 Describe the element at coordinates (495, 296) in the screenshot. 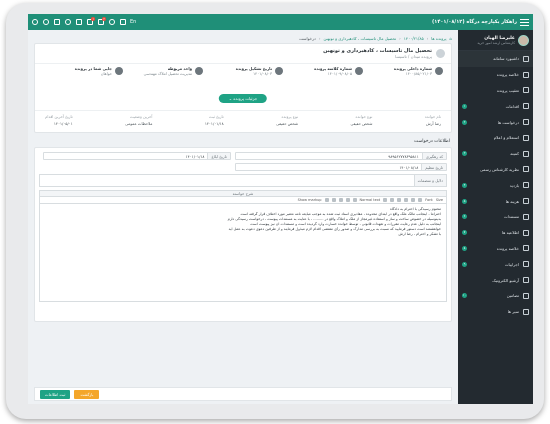

I see `sidebar-item: تضامین ۱۰` at that location.